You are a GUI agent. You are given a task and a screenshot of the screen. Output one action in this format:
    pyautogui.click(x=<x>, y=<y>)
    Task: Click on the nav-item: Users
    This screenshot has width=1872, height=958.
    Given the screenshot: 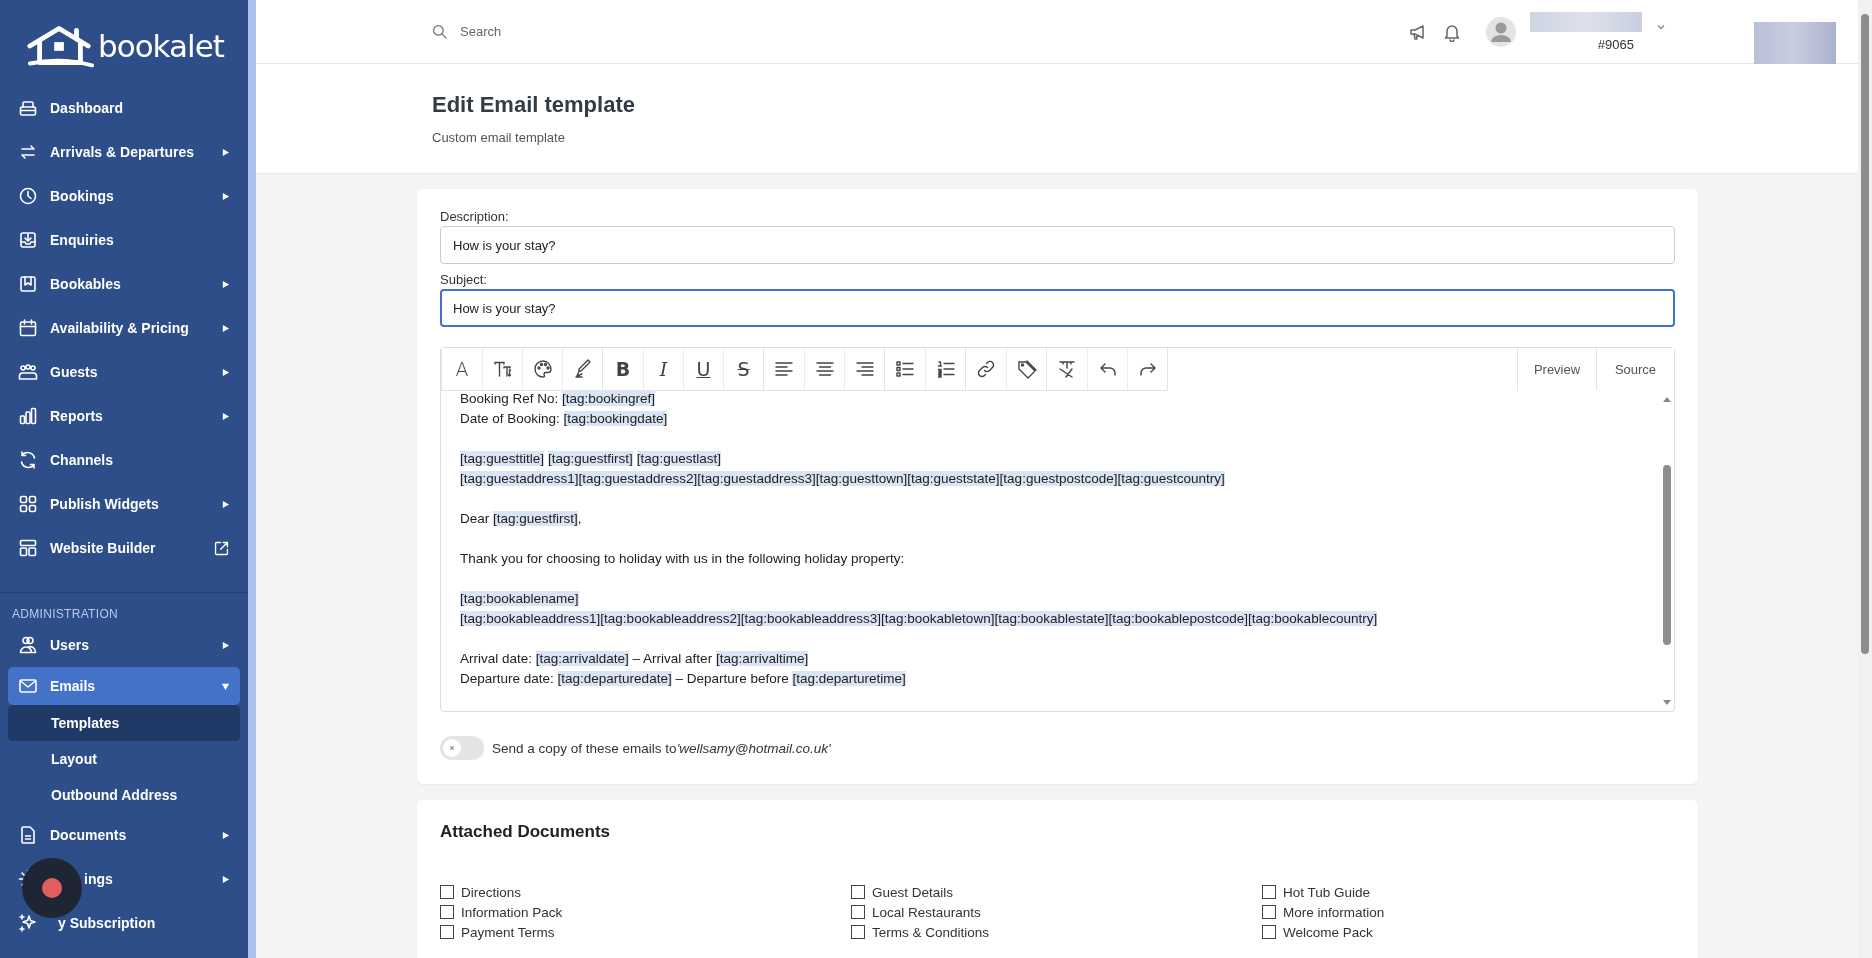 What is the action you would take?
    pyautogui.click(x=124, y=645)
    